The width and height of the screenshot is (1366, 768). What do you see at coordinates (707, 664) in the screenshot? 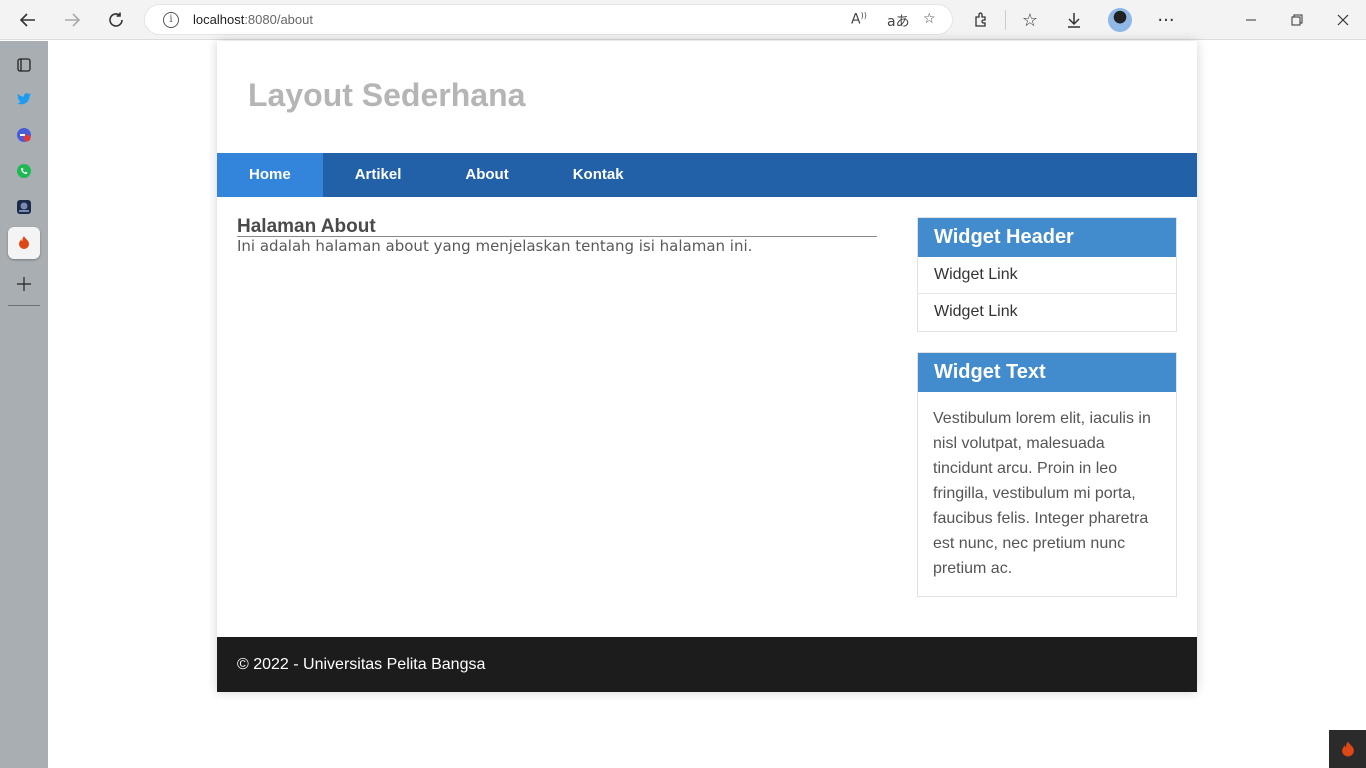
I see `site-footer: © 2022 - Universitas Pelita Bangsa` at bounding box center [707, 664].